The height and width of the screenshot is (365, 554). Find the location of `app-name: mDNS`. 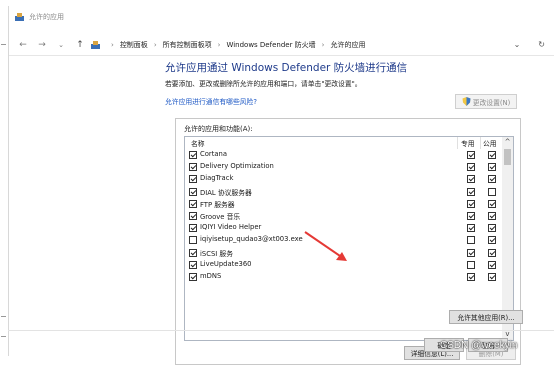

app-name: mDNS is located at coordinates (211, 276).